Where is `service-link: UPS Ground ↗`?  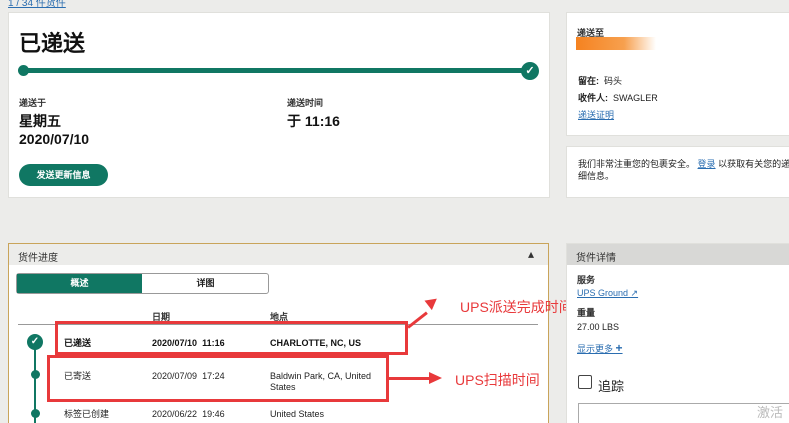 service-link: UPS Ground ↗ is located at coordinates (607, 293).